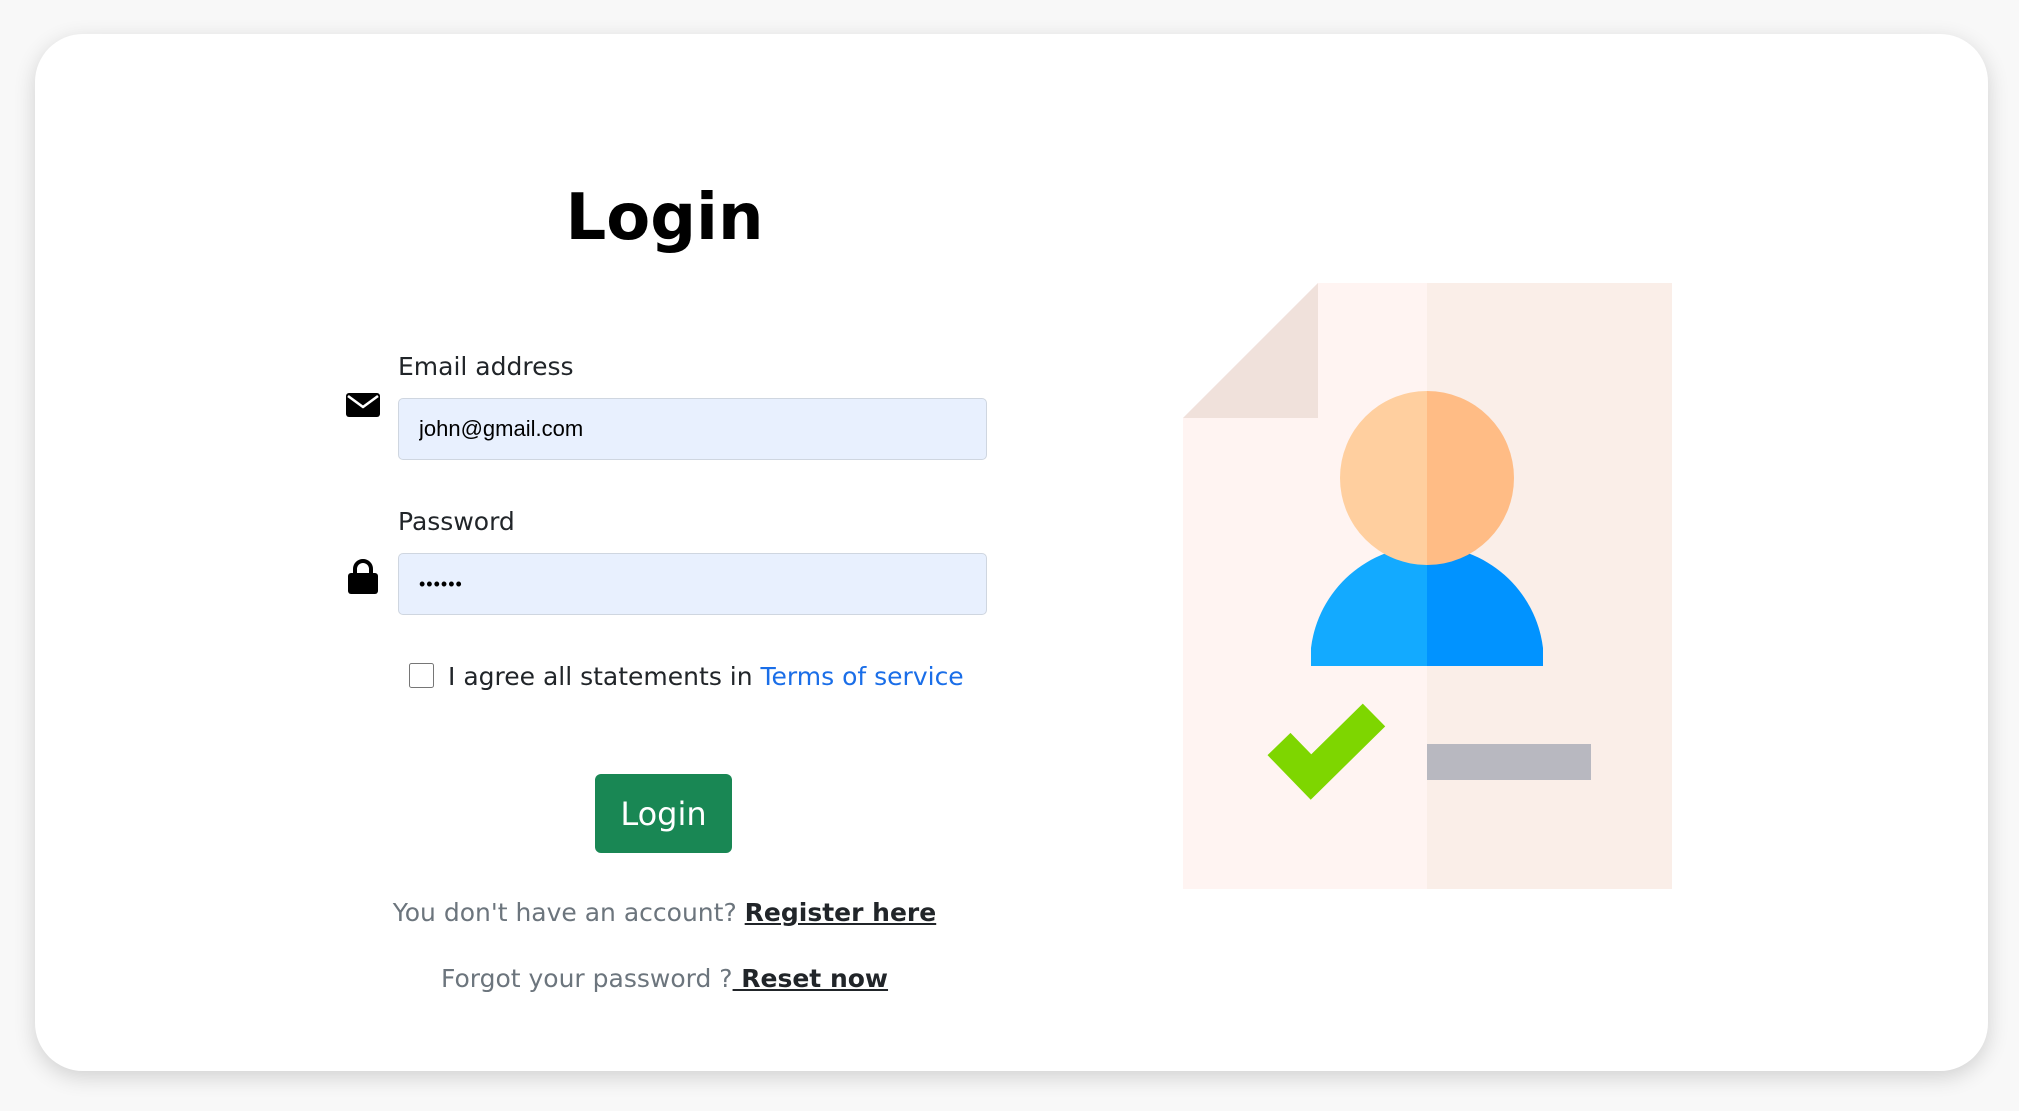 Image resolution: width=2019 pixels, height=1111 pixels. Describe the element at coordinates (692, 429) in the screenshot. I see `email-input` at that location.